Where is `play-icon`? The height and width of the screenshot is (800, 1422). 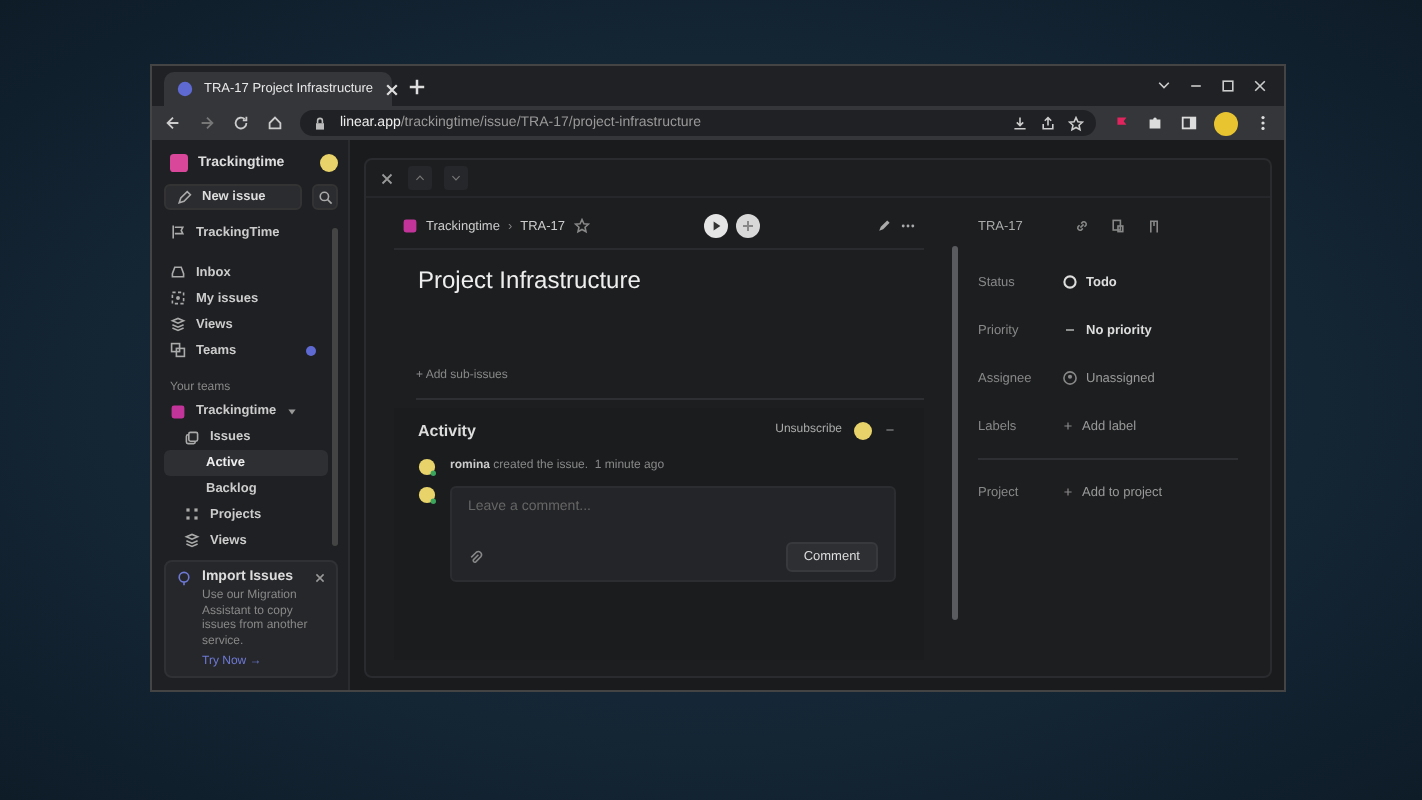 play-icon is located at coordinates (716, 226).